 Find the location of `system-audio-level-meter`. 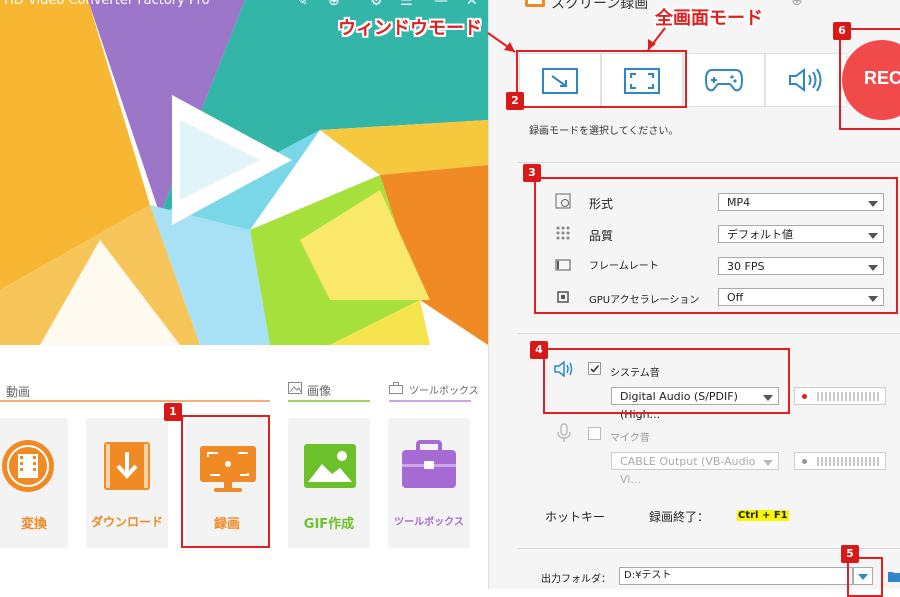

system-audio-level-meter is located at coordinates (840, 396).